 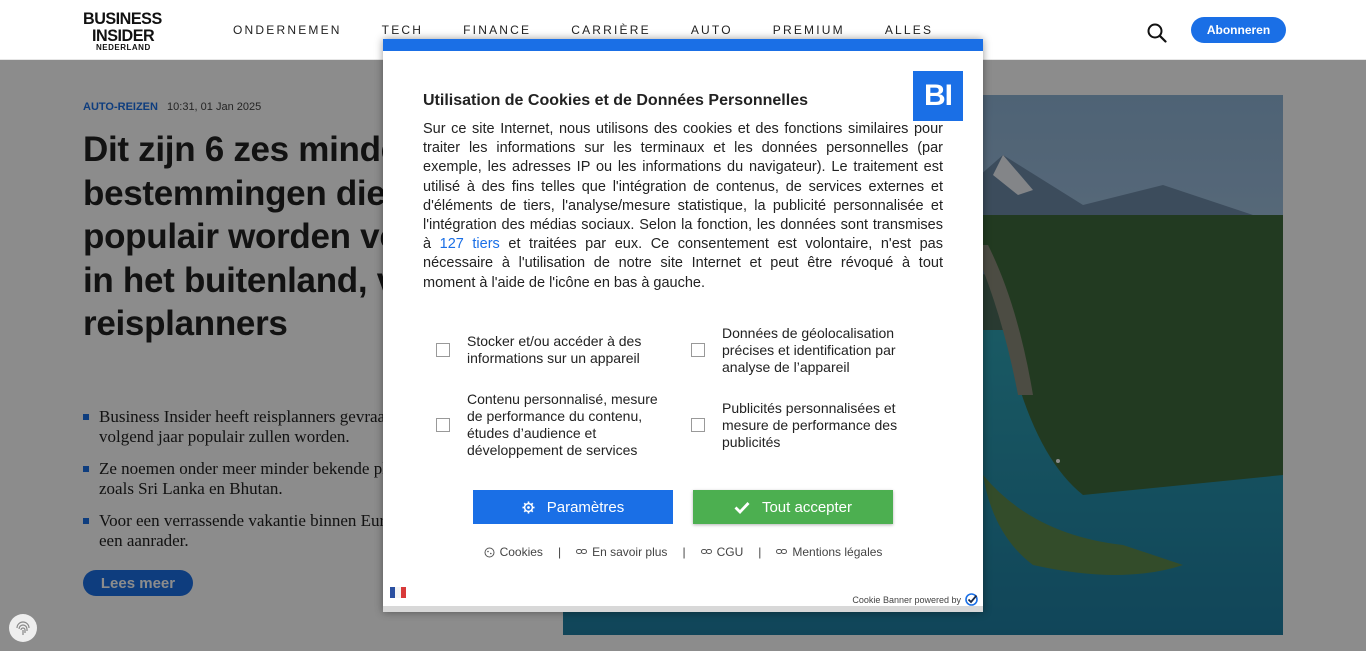 What do you see at coordinates (809, 30) in the screenshot?
I see `nav-premium: PREMIUM` at bounding box center [809, 30].